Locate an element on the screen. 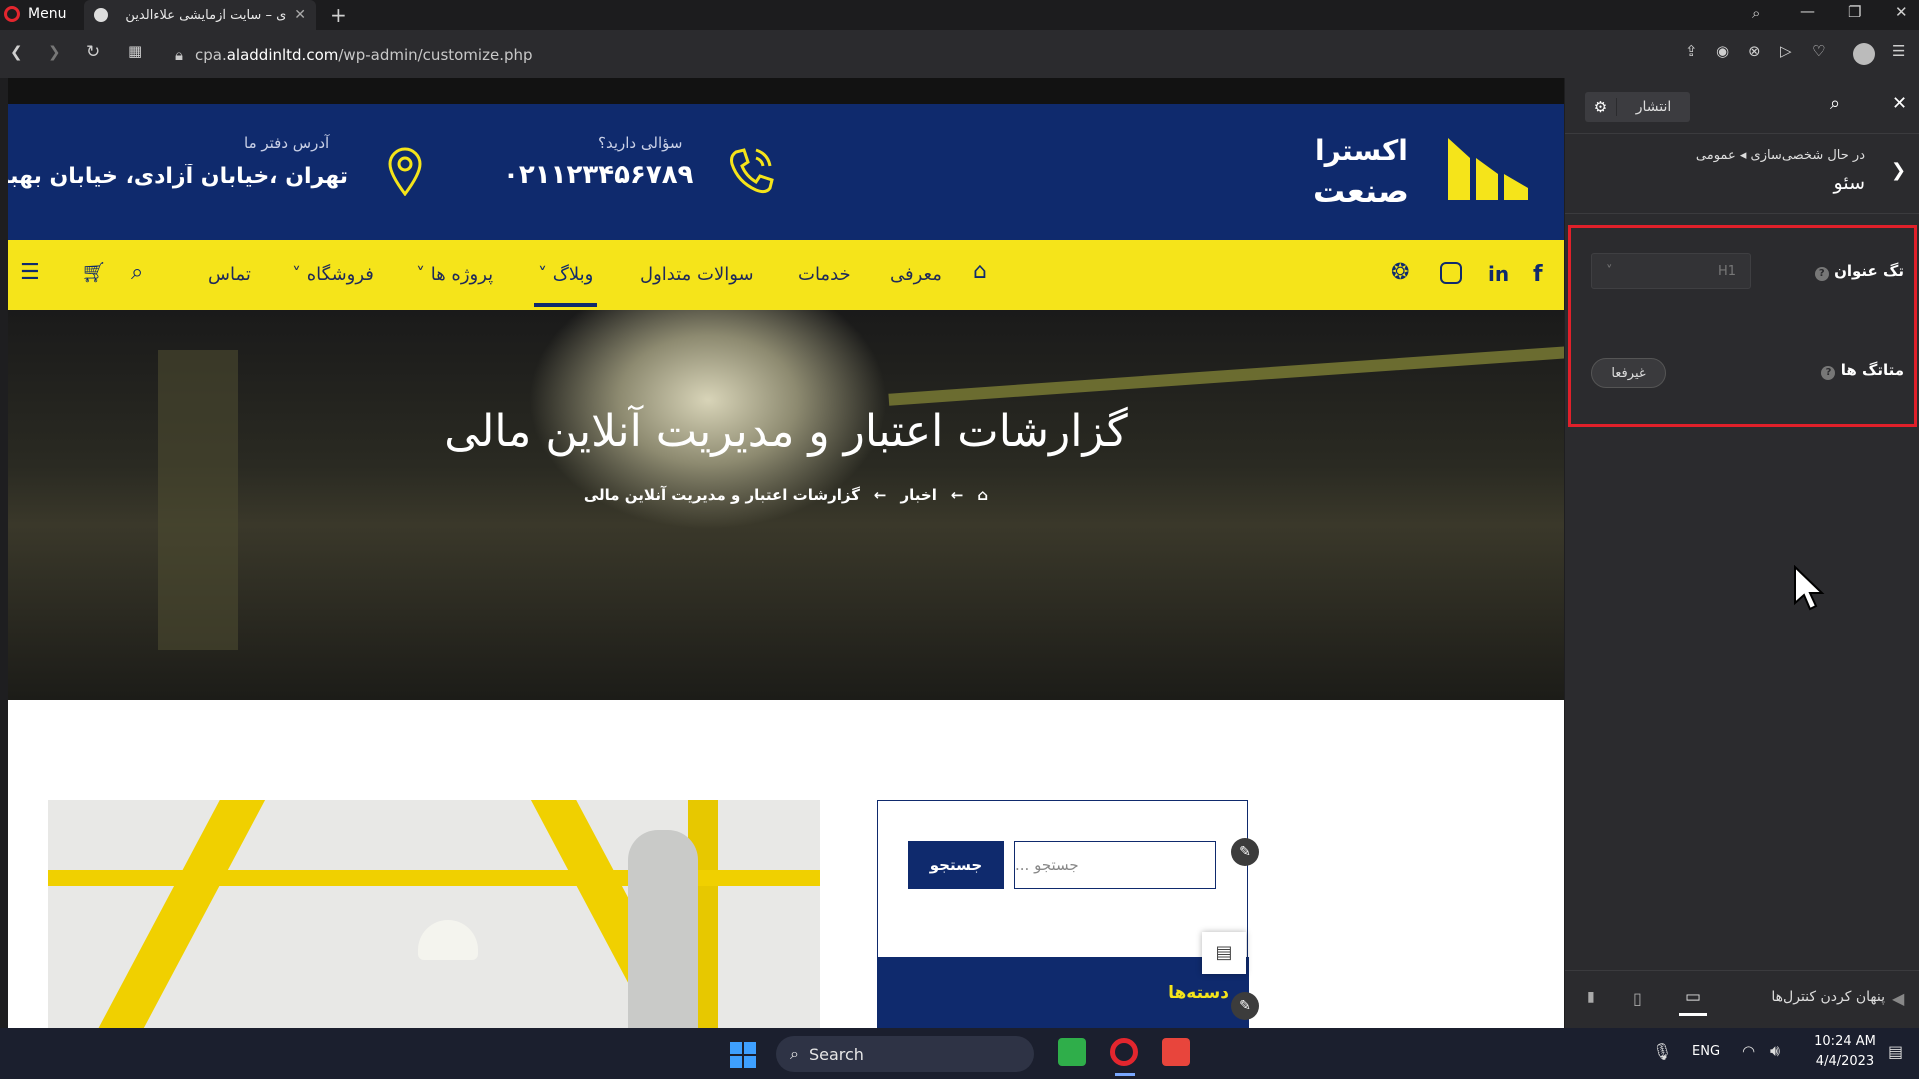 This screenshot has height=1079, width=1919. breadcrumb-home-icon: ⌂ is located at coordinates (982, 495).